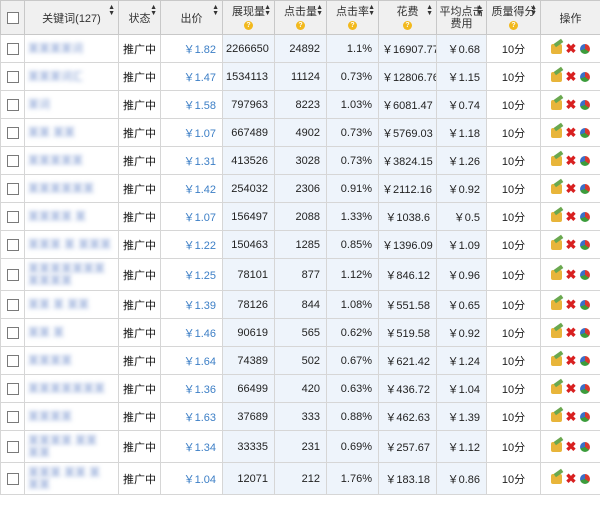  Describe the element at coordinates (191, 446) in the screenshot. I see `bid-cell: ￥1.34` at that location.